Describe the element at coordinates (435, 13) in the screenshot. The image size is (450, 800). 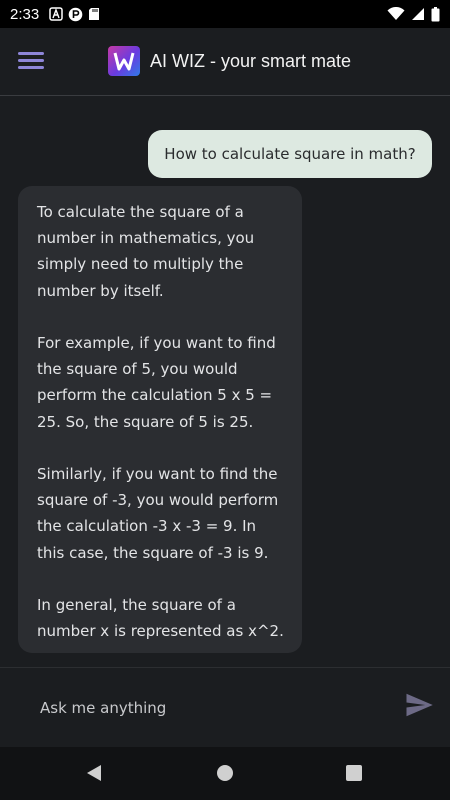
I see `battery-icon` at that location.